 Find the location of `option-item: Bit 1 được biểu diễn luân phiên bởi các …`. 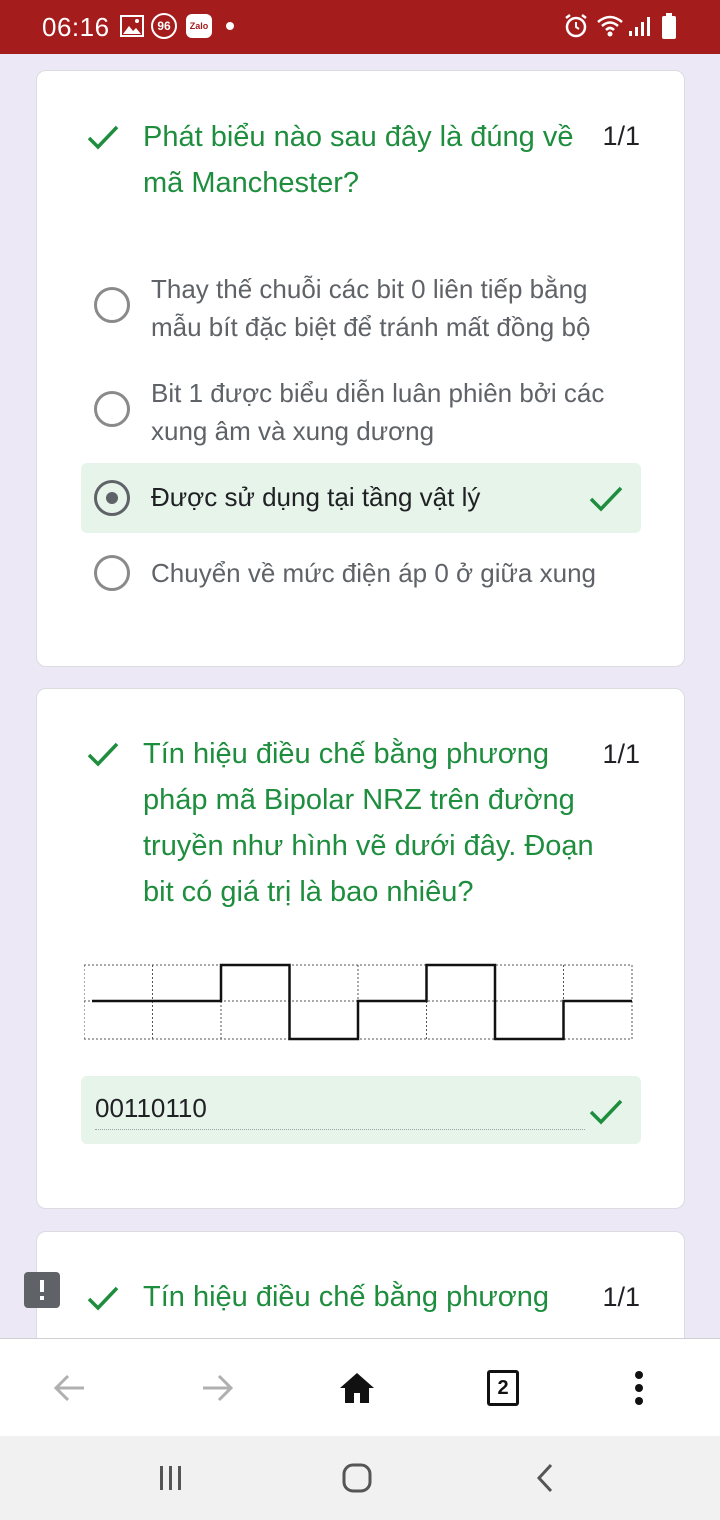

option-item: Bit 1 được biểu diễn luân phiên bởi các … is located at coordinates (361, 412).